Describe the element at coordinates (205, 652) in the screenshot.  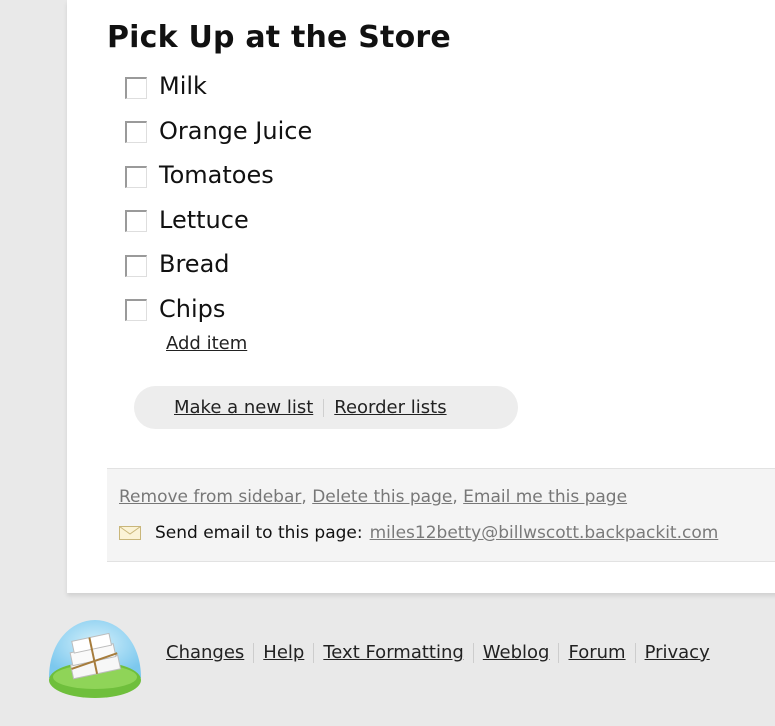
I see `changes-link: Changes` at that location.